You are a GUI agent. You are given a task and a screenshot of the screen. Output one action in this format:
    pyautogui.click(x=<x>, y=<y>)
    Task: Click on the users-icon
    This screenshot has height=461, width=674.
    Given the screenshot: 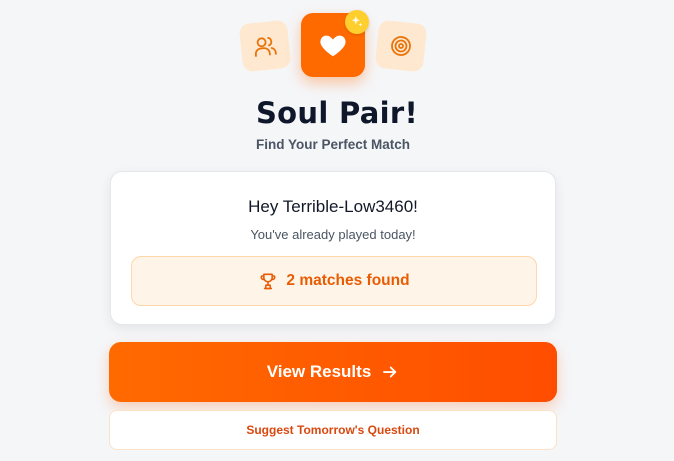 What is the action you would take?
    pyautogui.click(x=265, y=46)
    